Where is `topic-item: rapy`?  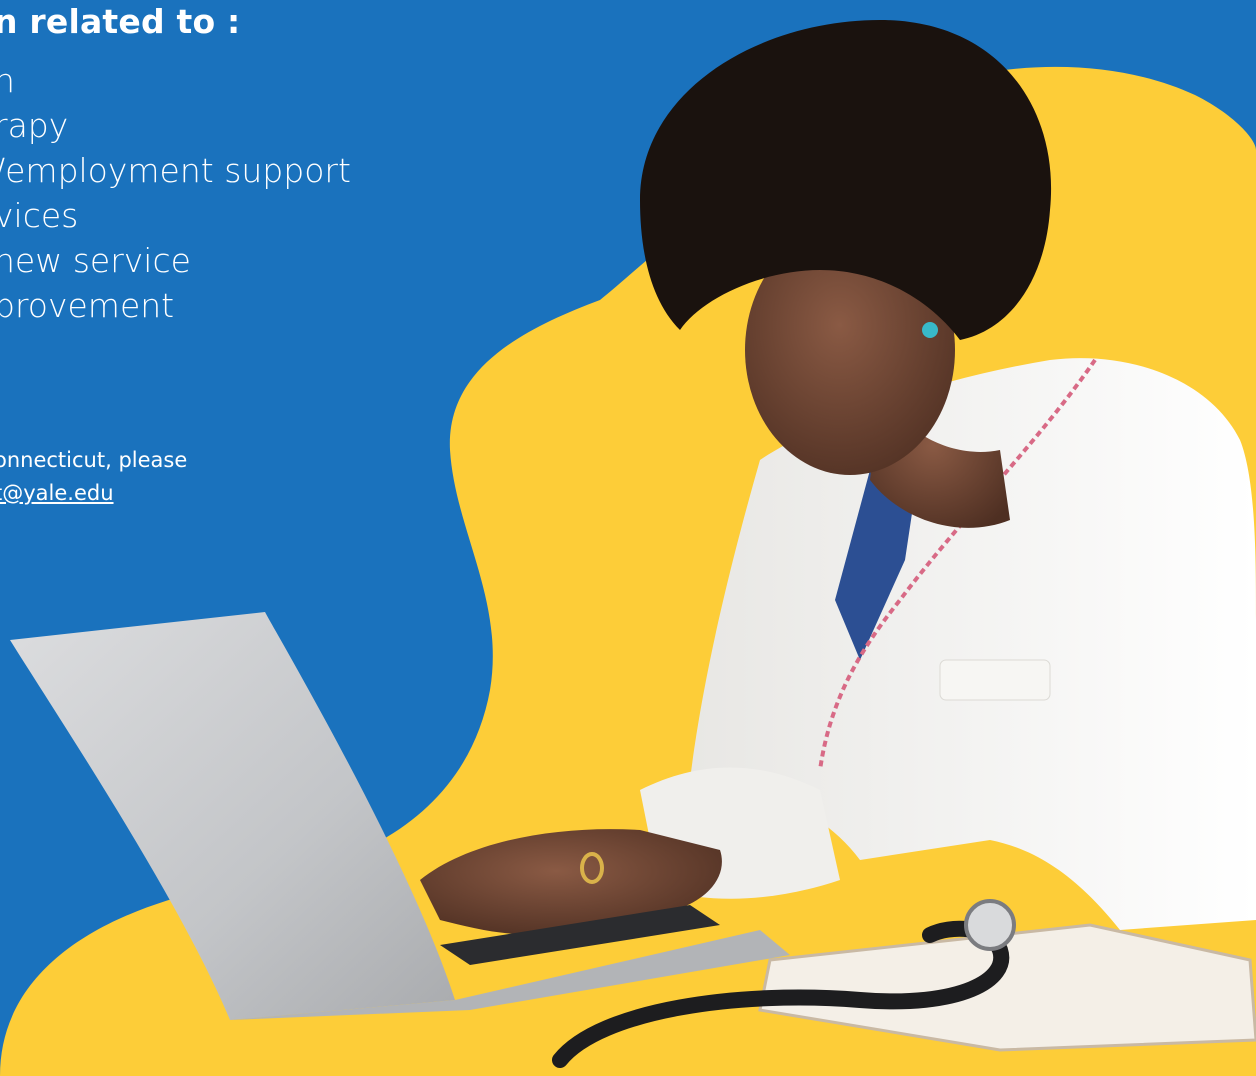
topic-item: rapy is located at coordinates (34, 125).